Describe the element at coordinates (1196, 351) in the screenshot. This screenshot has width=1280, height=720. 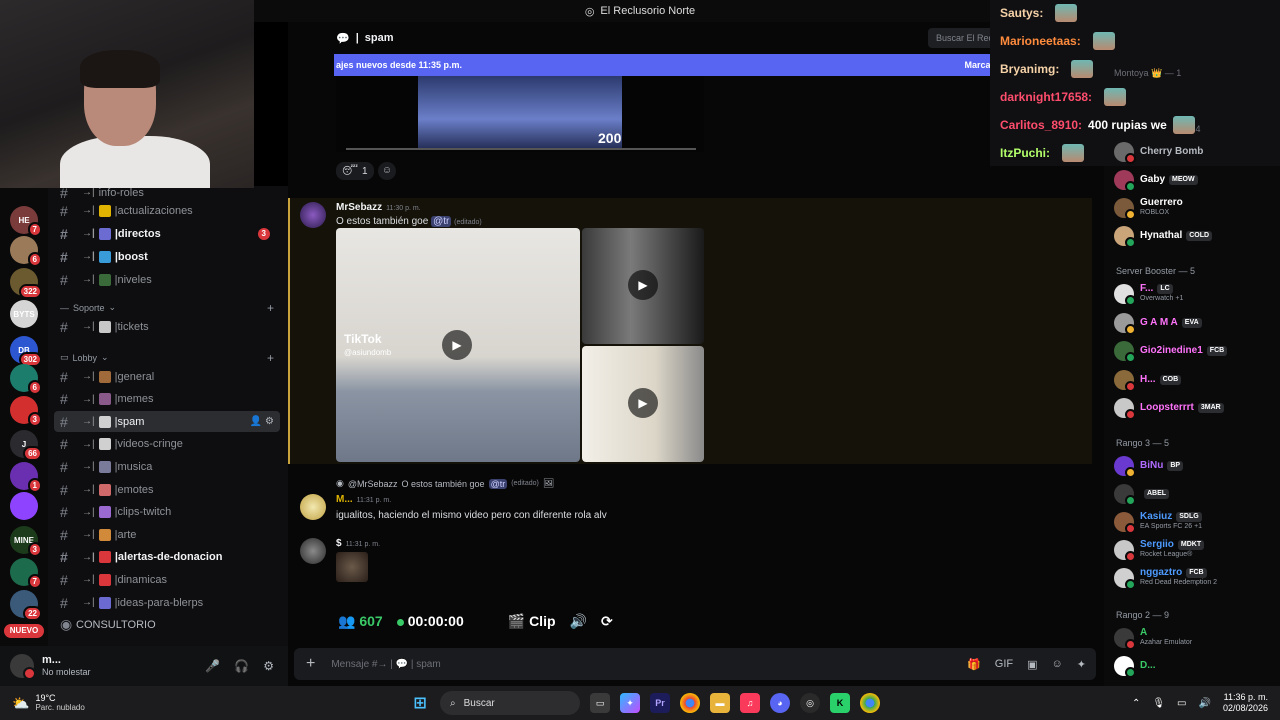
I see `member-row: Gio2inedine1 FCB` at that location.